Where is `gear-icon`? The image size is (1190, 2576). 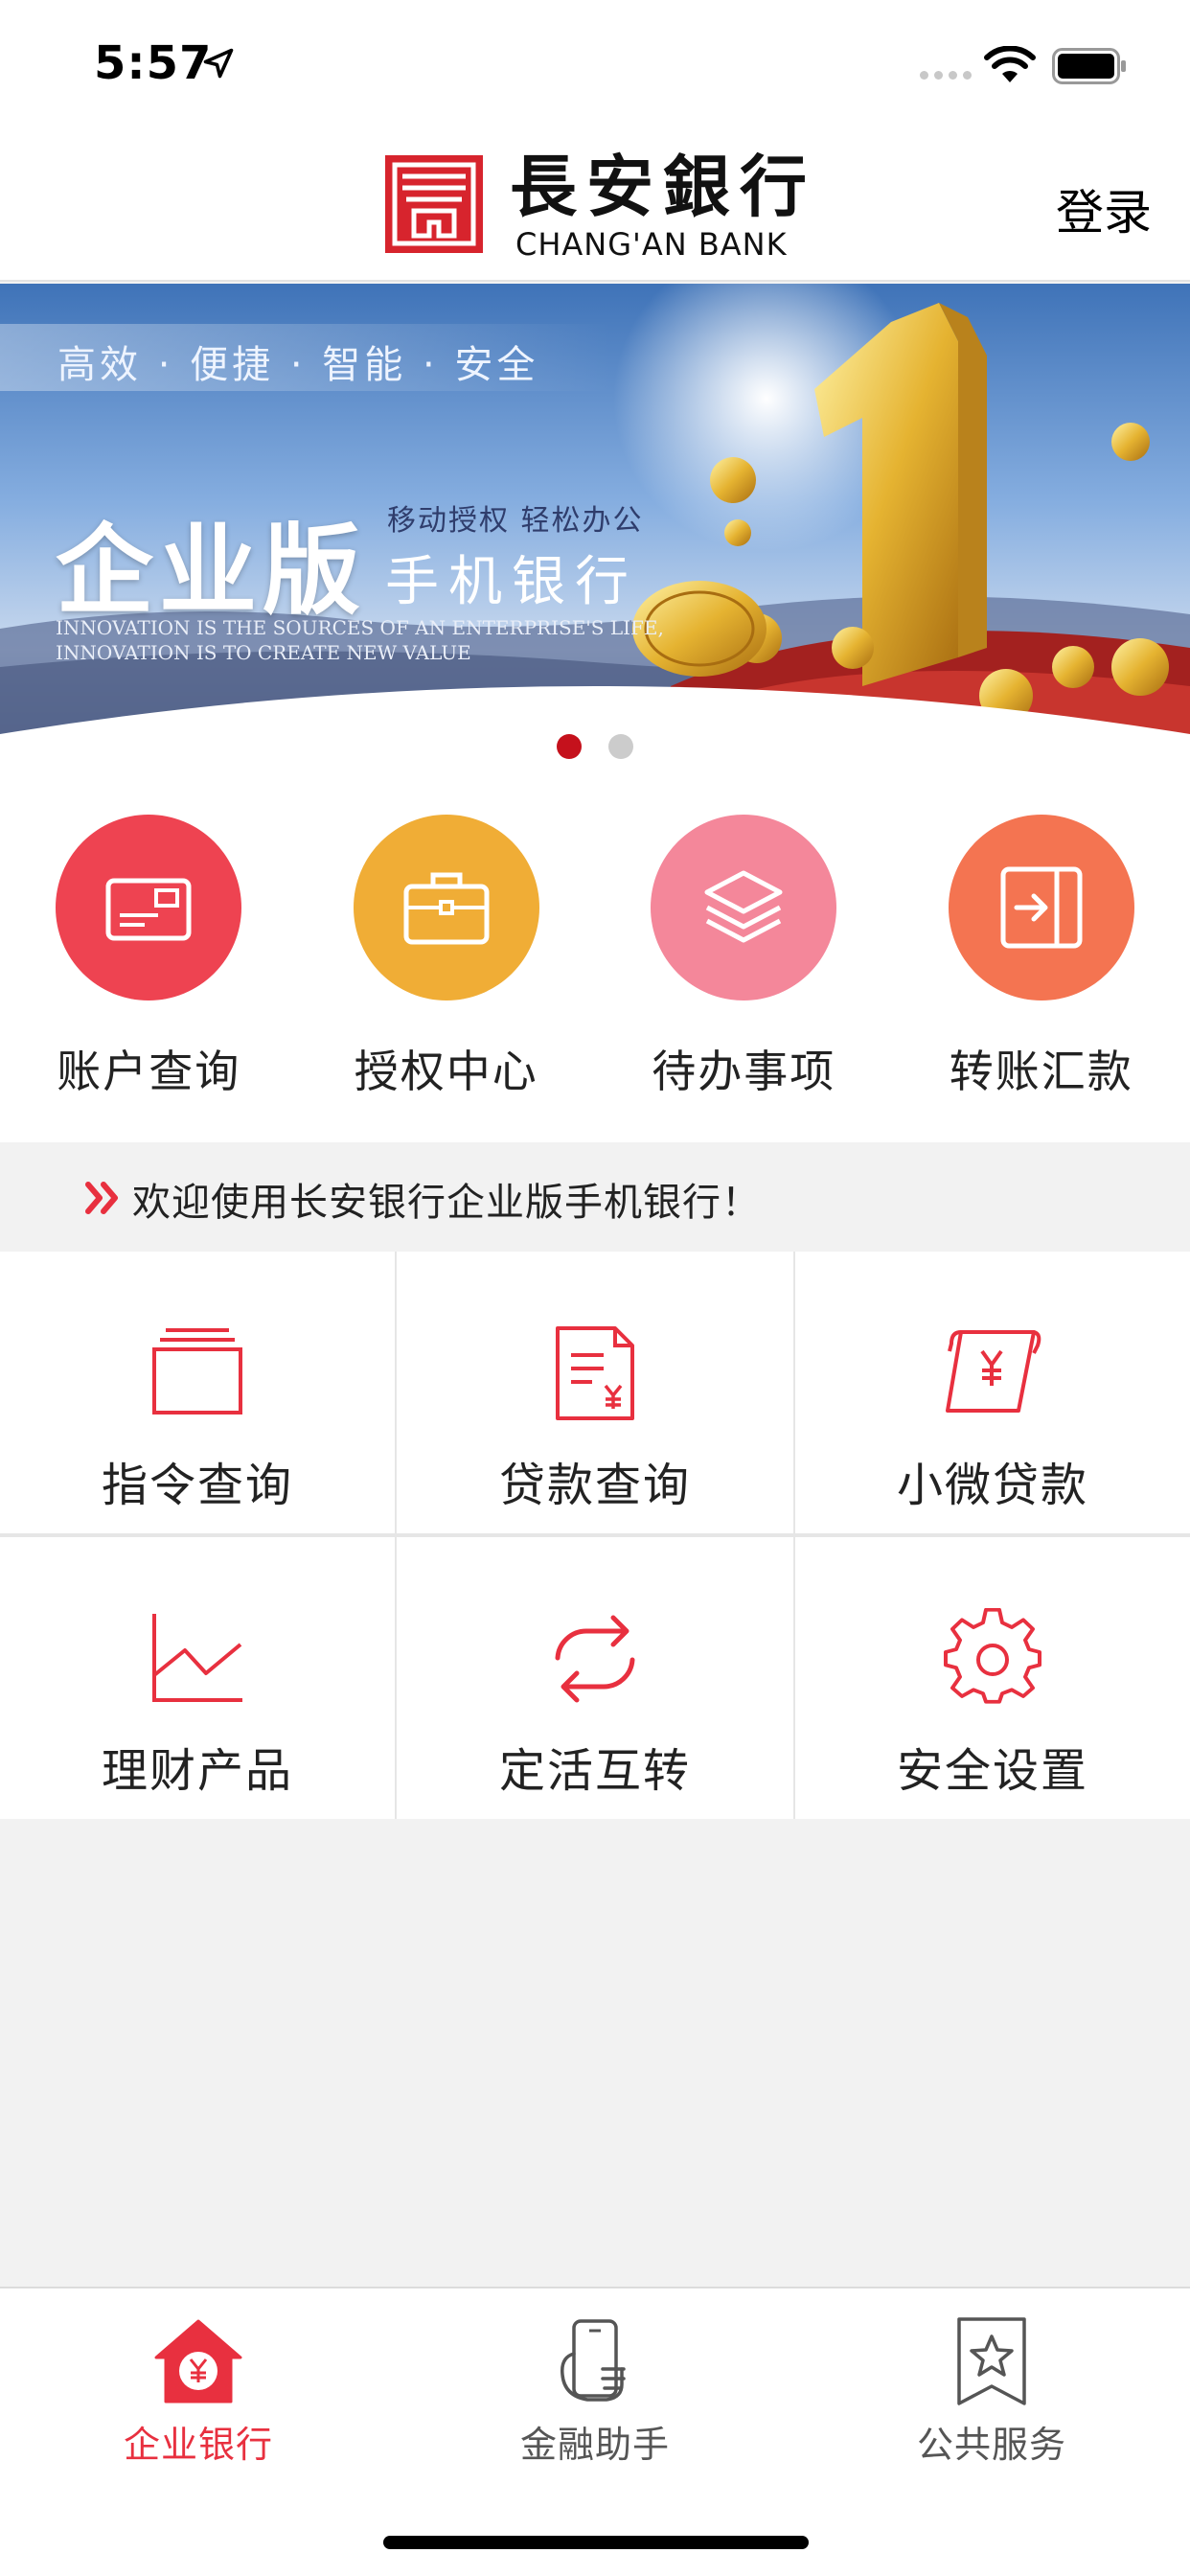 gear-icon is located at coordinates (992, 1656).